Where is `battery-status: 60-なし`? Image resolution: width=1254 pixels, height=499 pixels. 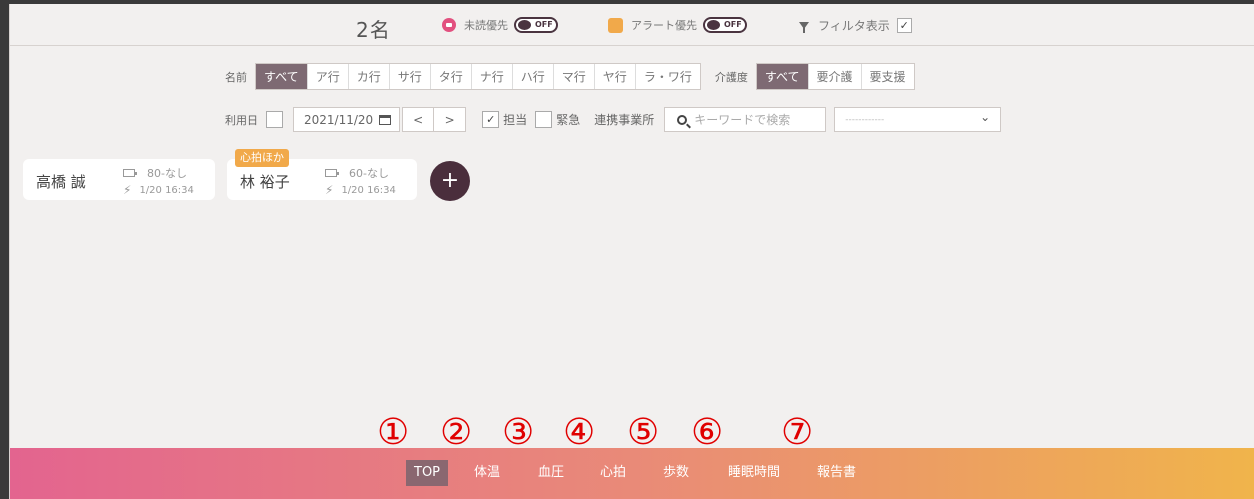
battery-status: 60-なし is located at coordinates (357, 173).